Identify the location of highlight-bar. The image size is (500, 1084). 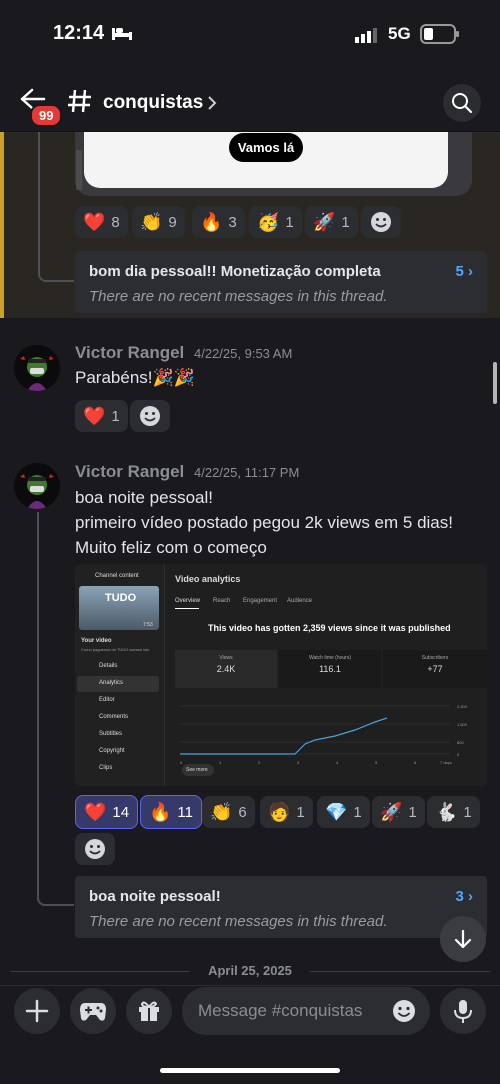
(2, 225).